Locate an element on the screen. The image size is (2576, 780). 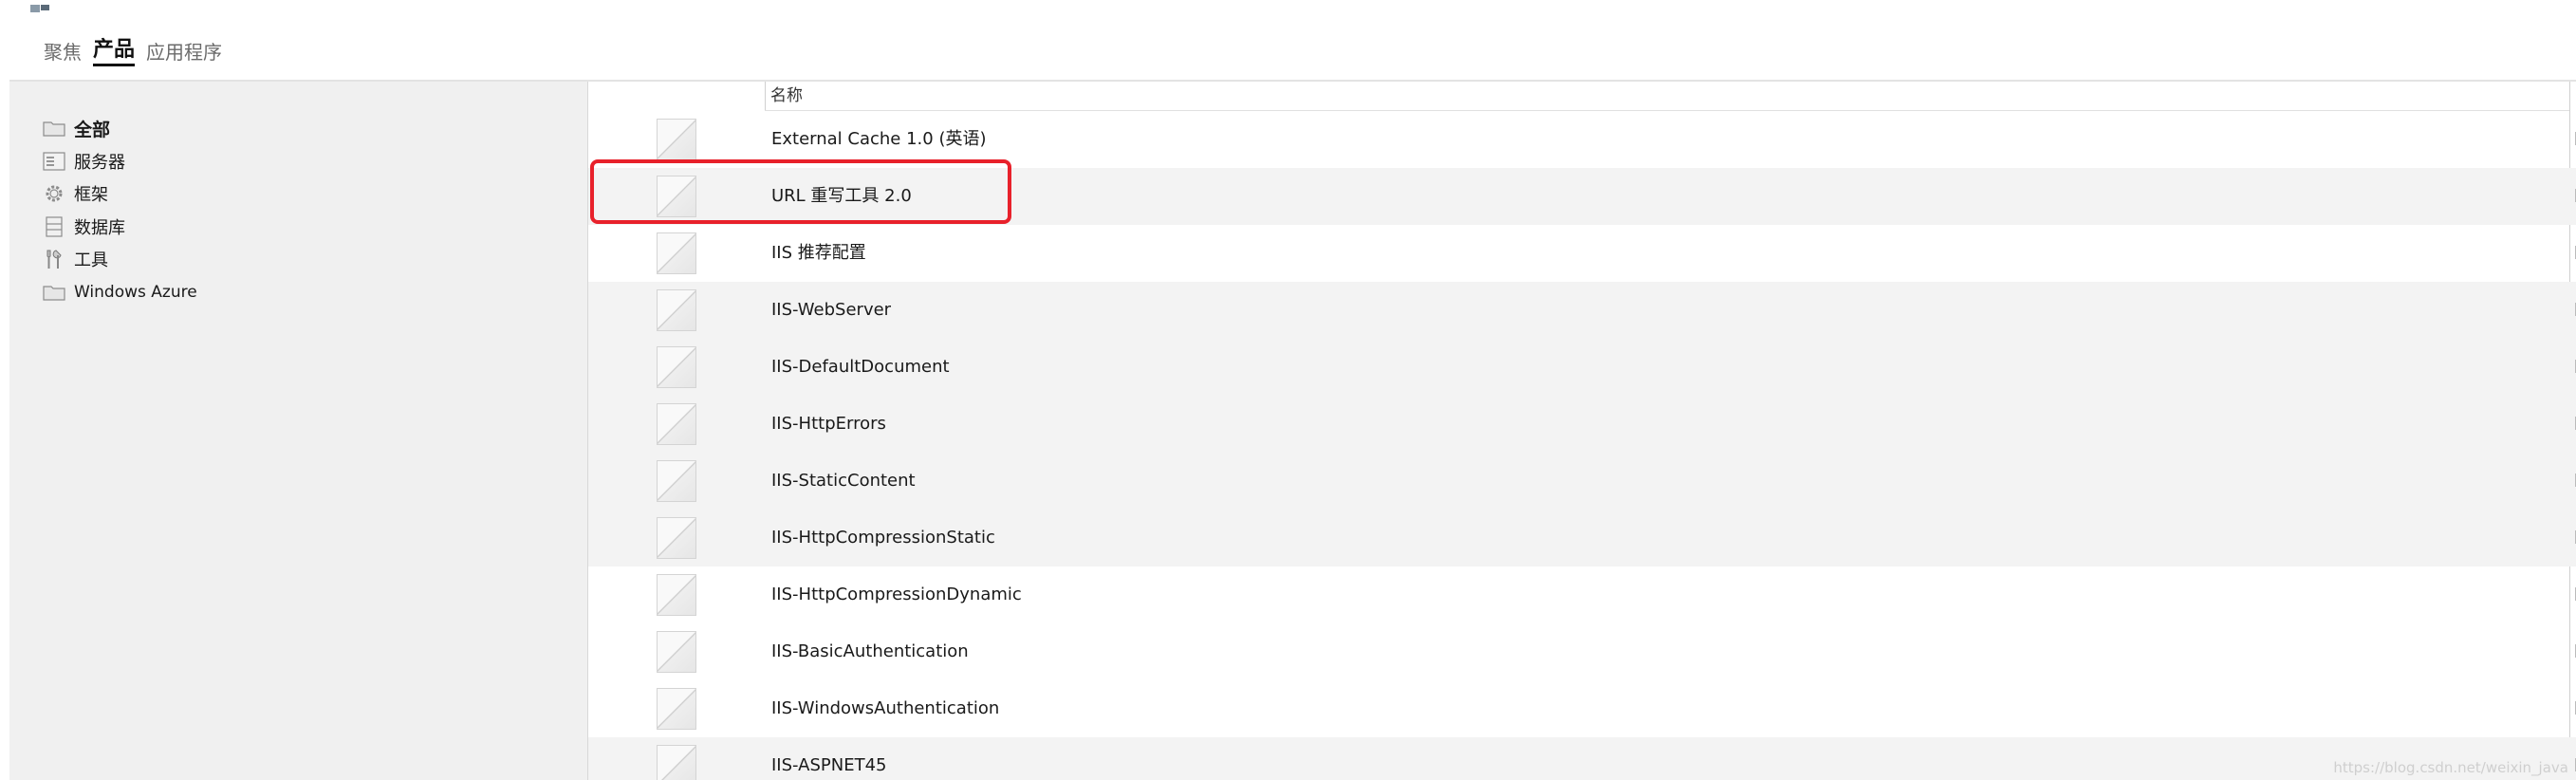
sidebar-item-tools: 工具 is located at coordinates (119, 259).